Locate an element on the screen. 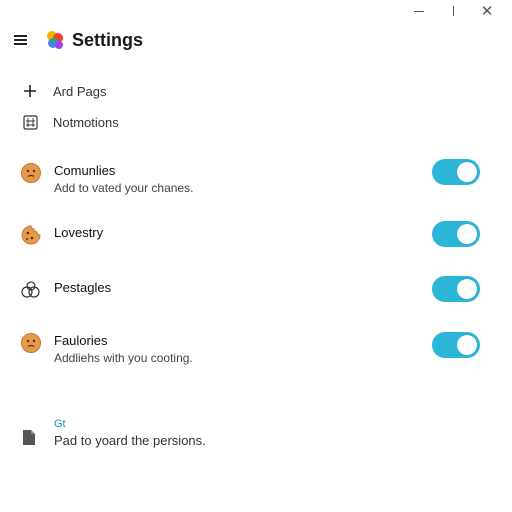 This screenshot has width=512, height=512. maximize-button is located at coordinates (453, 11).